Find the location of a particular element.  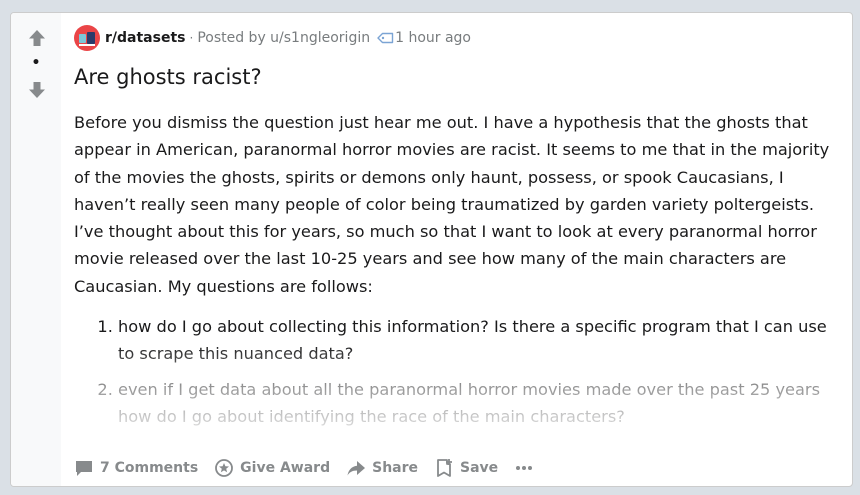

post-time: 1 hour ago is located at coordinates (433, 38).